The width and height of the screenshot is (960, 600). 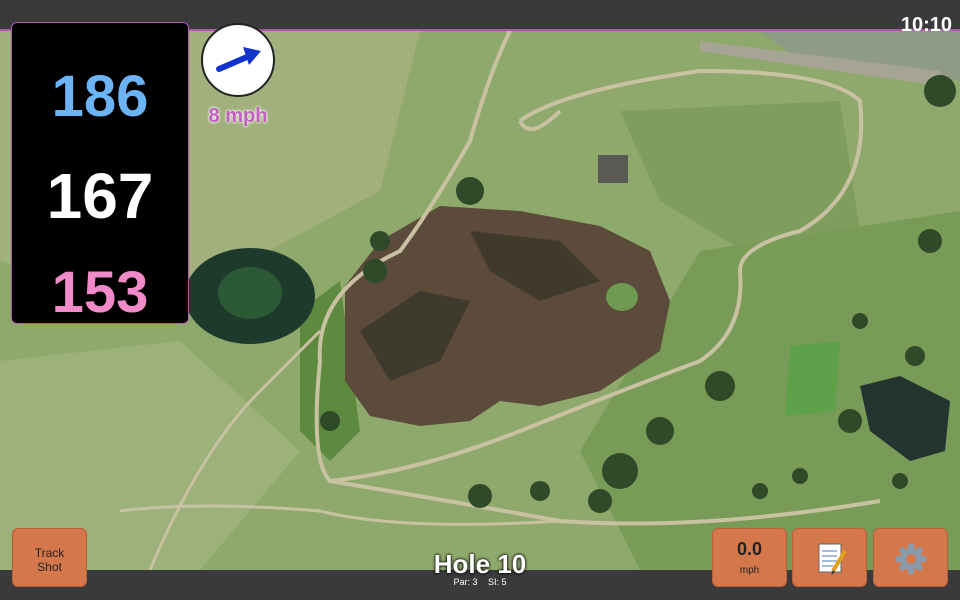 I want to click on speed-button: 0.0 mph, so click(x=749, y=557).